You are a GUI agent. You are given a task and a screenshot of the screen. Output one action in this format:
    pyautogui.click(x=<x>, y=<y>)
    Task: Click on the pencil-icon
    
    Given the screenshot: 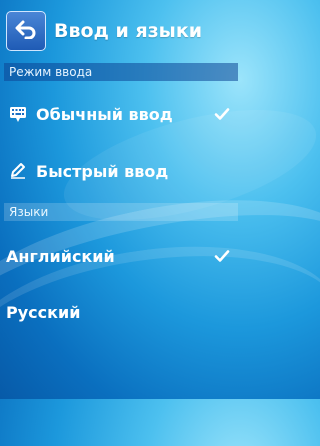 What is the action you would take?
    pyautogui.click(x=18, y=171)
    